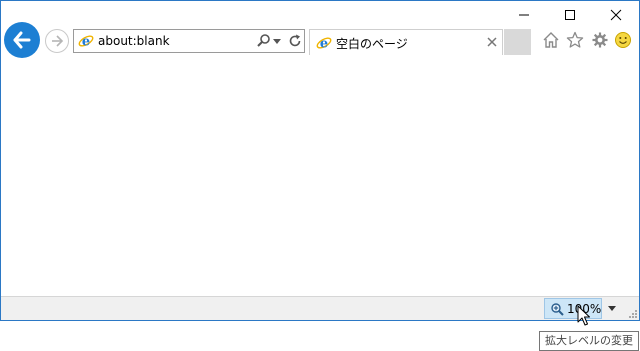  What do you see at coordinates (295, 41) in the screenshot?
I see `refresh-icon` at bounding box center [295, 41].